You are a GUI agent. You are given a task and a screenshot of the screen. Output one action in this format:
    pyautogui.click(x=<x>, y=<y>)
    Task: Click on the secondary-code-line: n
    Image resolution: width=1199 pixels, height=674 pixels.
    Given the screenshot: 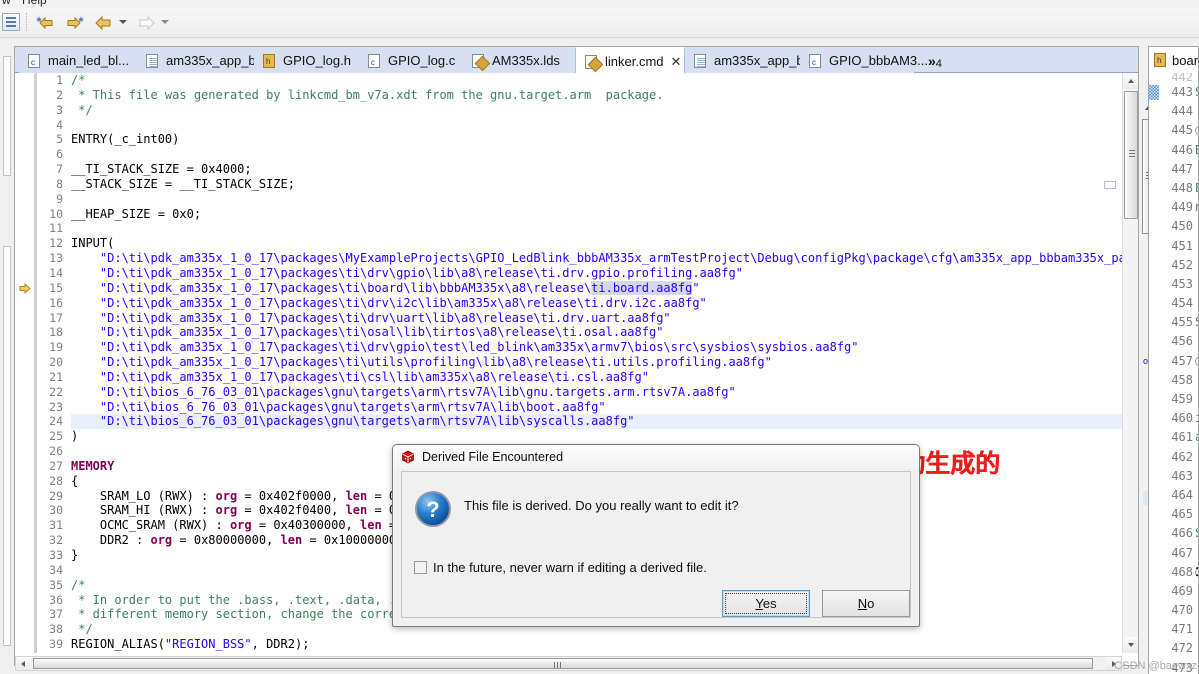 What is the action you would take?
    pyautogui.click(x=1196, y=207)
    